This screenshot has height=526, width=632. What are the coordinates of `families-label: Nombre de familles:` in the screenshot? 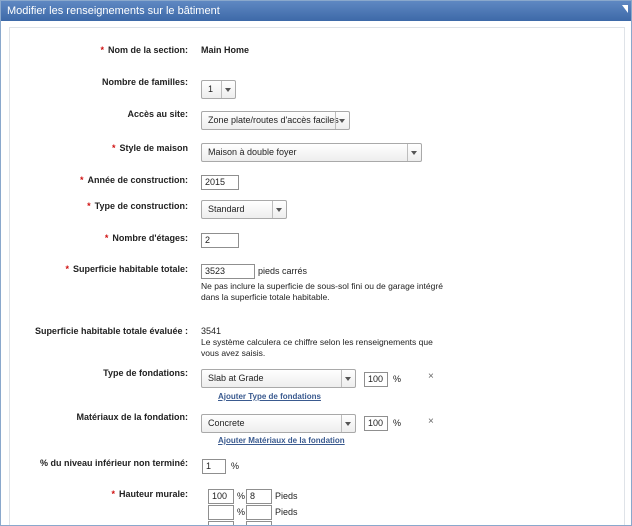 It's located at (144, 82).